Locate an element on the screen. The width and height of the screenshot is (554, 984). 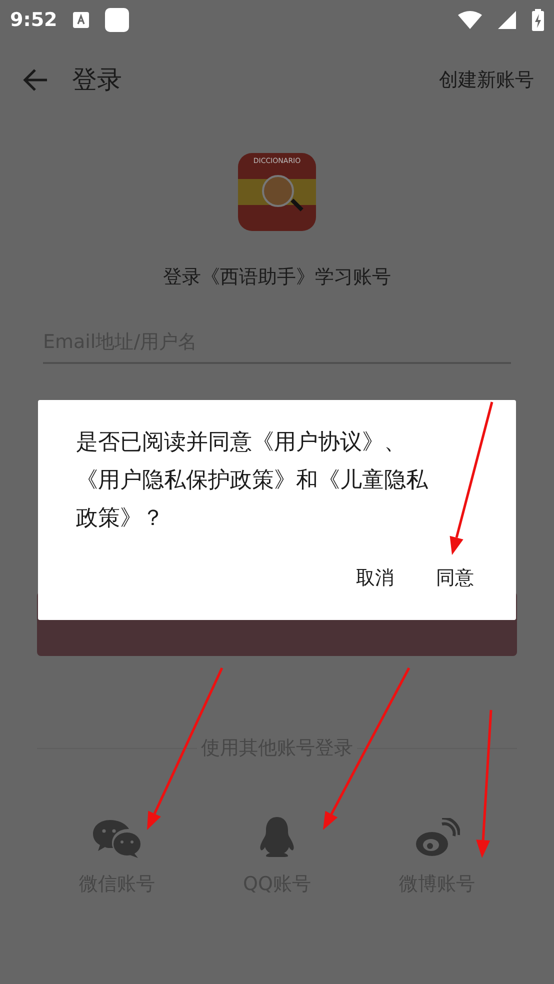
status-time: 9:52 is located at coordinates (34, 20).